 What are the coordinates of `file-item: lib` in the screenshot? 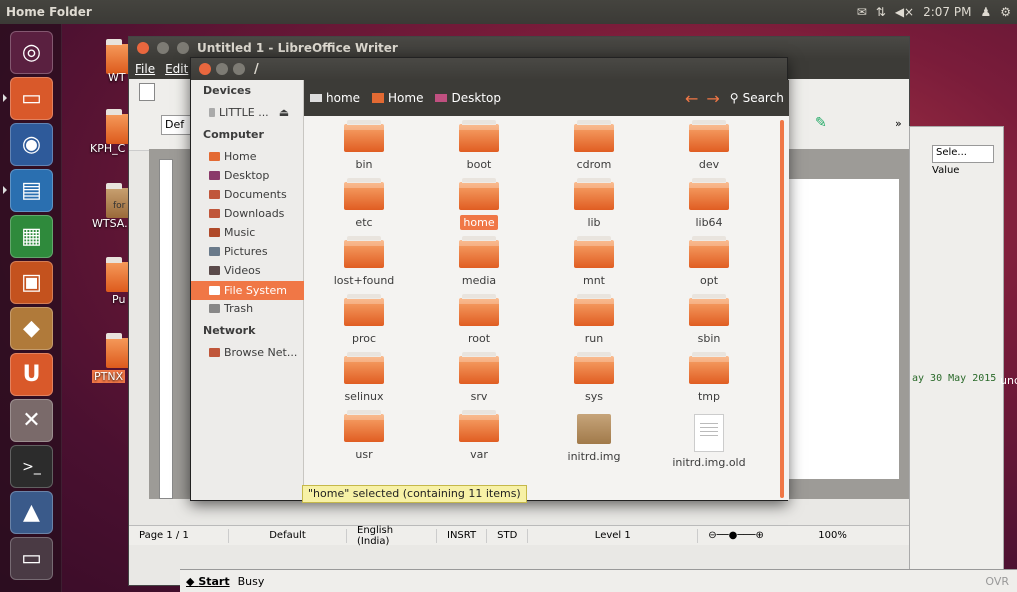 It's located at (594, 203).